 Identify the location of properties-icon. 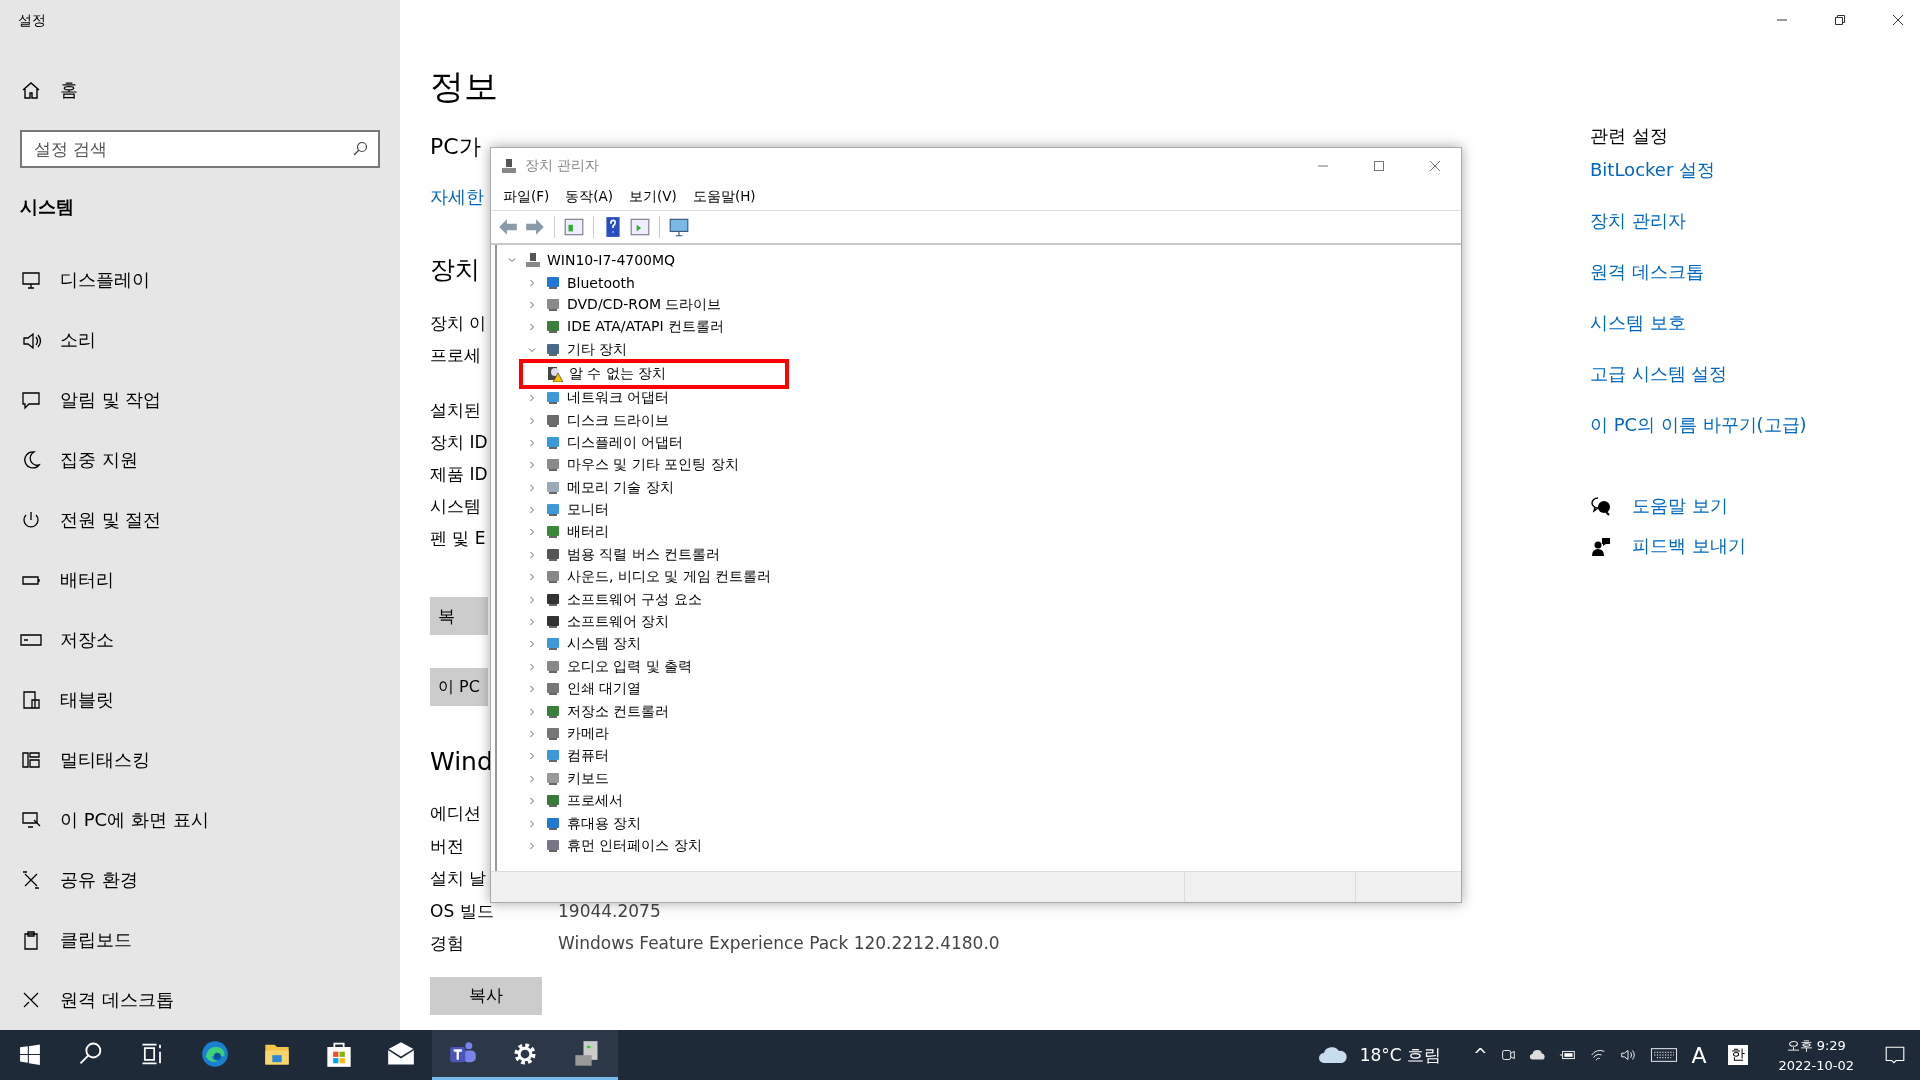
(574, 227).